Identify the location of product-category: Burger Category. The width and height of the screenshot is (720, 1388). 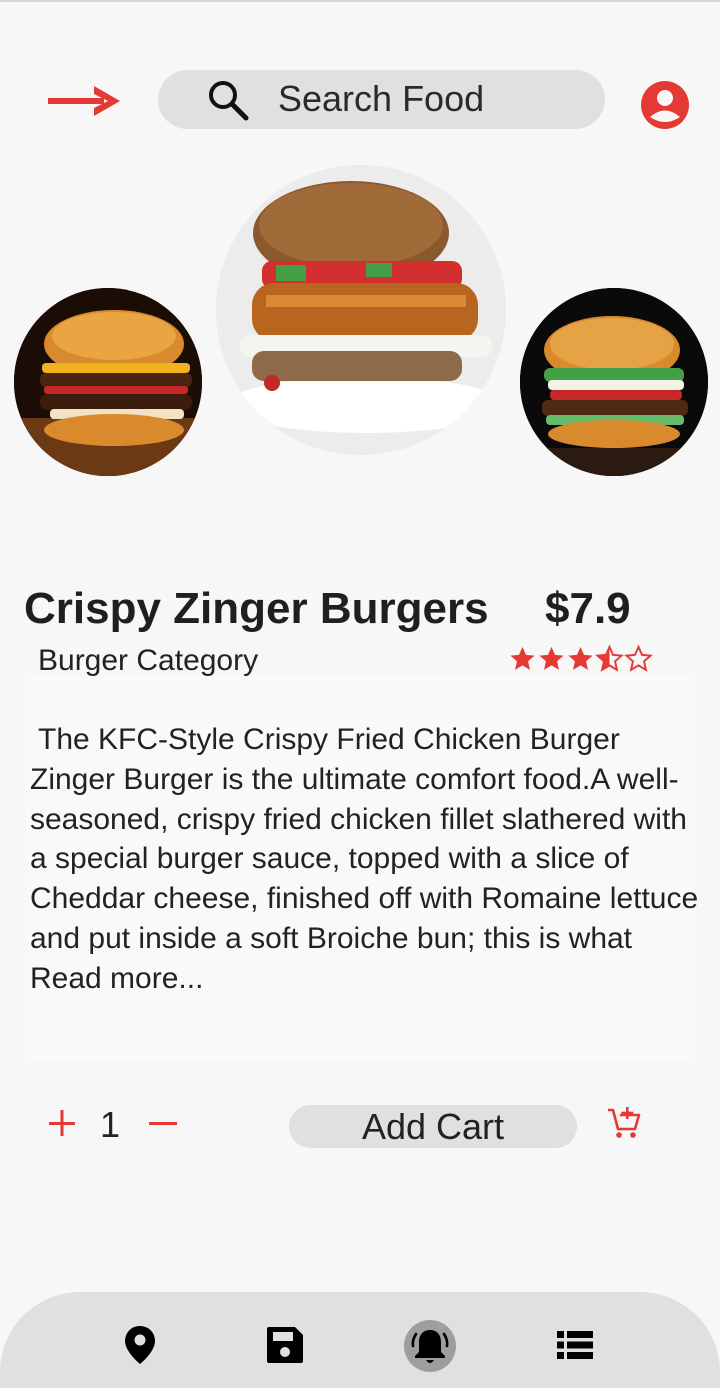
(148, 660).